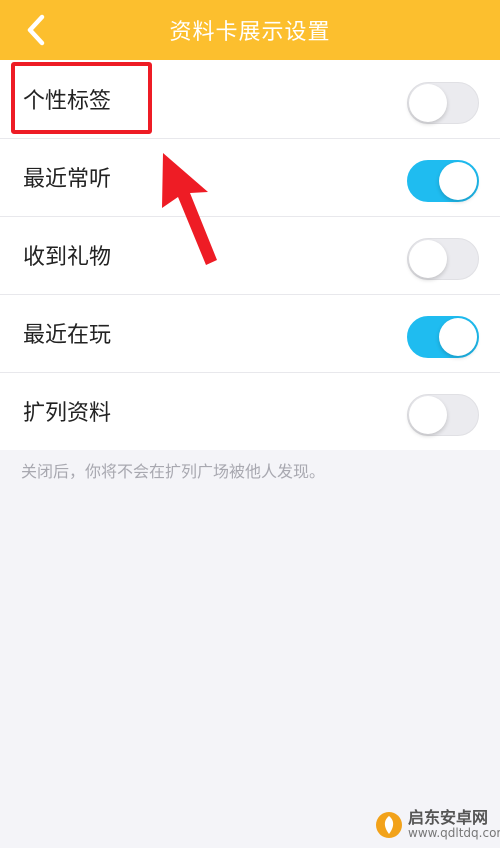  What do you see at coordinates (250, 177) in the screenshot?
I see `setting-row-recently-listened: 最近常听` at bounding box center [250, 177].